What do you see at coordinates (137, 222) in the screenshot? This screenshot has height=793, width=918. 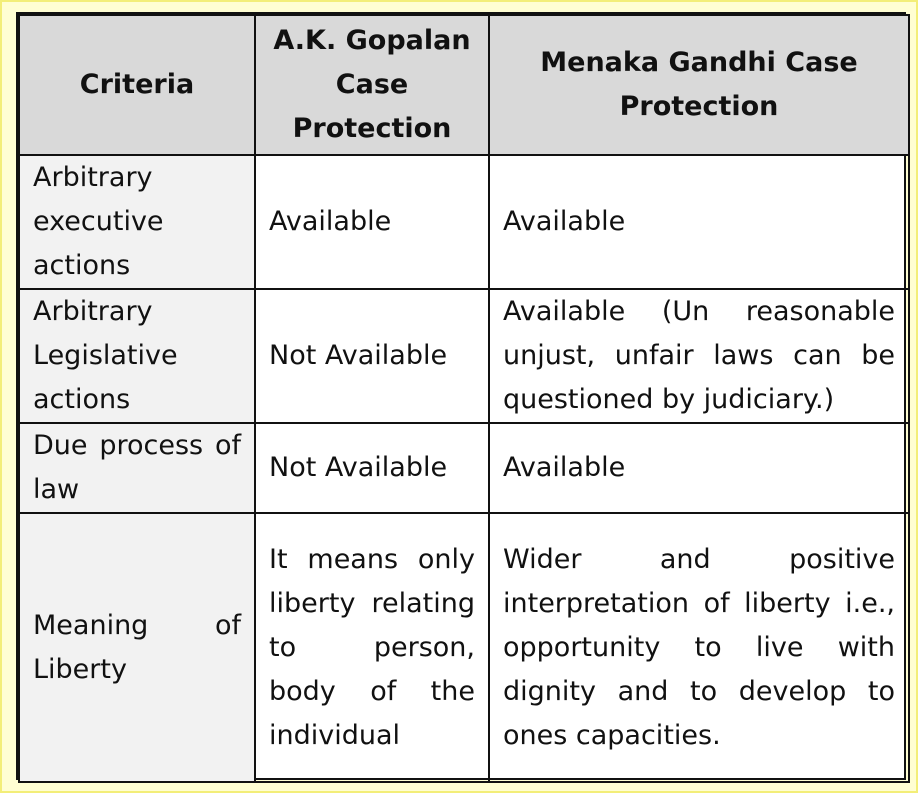 I see `criteria-cell: Arbitrary executive actions` at bounding box center [137, 222].